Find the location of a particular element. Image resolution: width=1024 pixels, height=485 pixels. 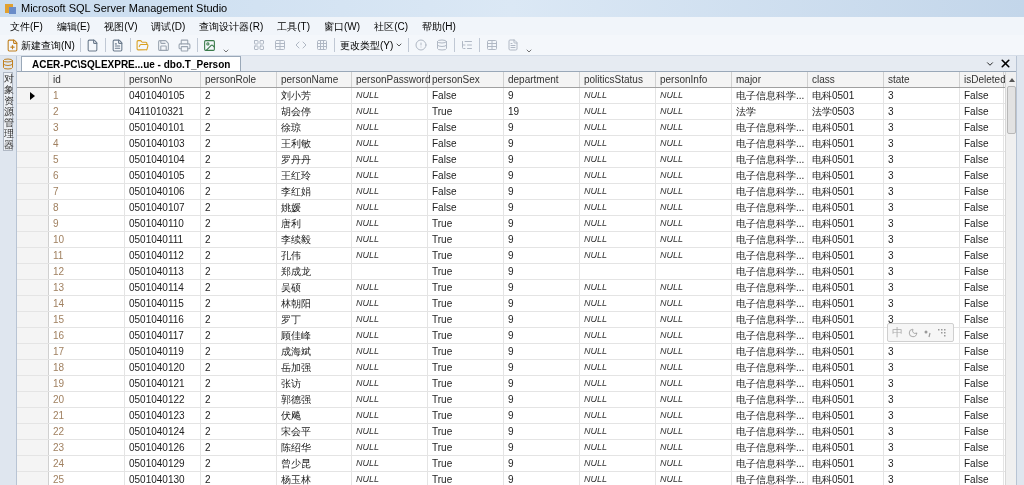

side-panel-tab: 对象资源管理器 is located at coordinates (8, 111).